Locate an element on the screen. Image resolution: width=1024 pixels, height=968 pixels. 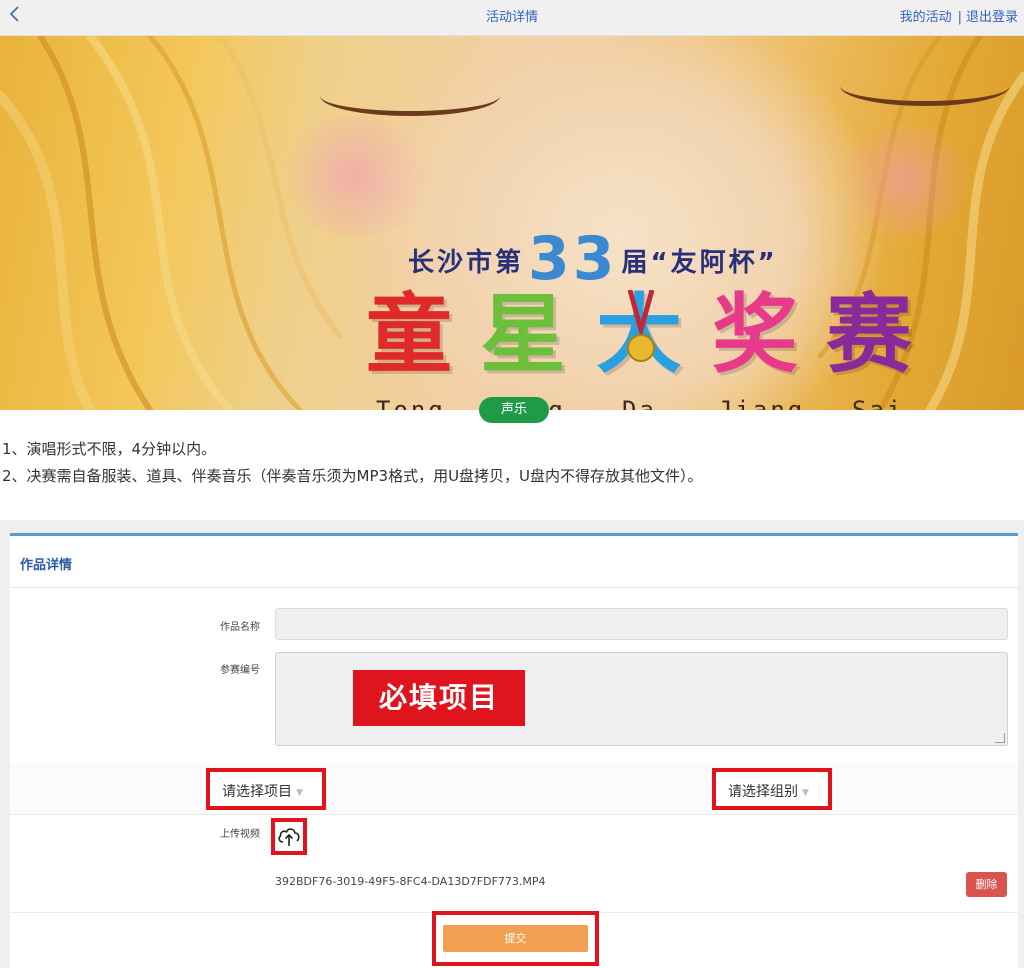
logout-link: 退出登录 is located at coordinates (992, 17).